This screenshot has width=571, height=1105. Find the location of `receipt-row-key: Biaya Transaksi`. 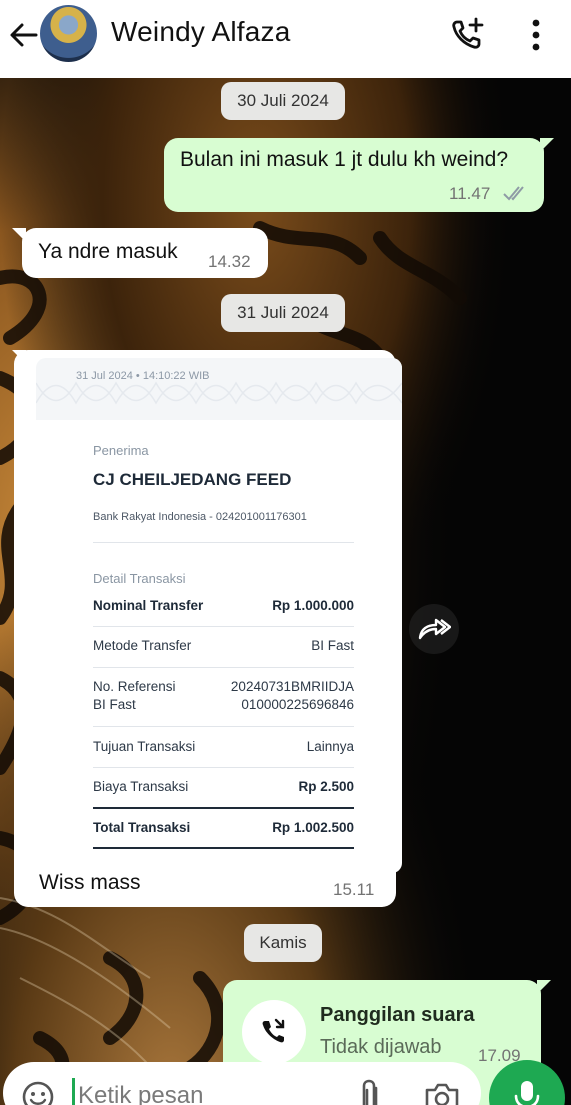

receipt-row-key: Biaya Transaksi is located at coordinates (141, 786).